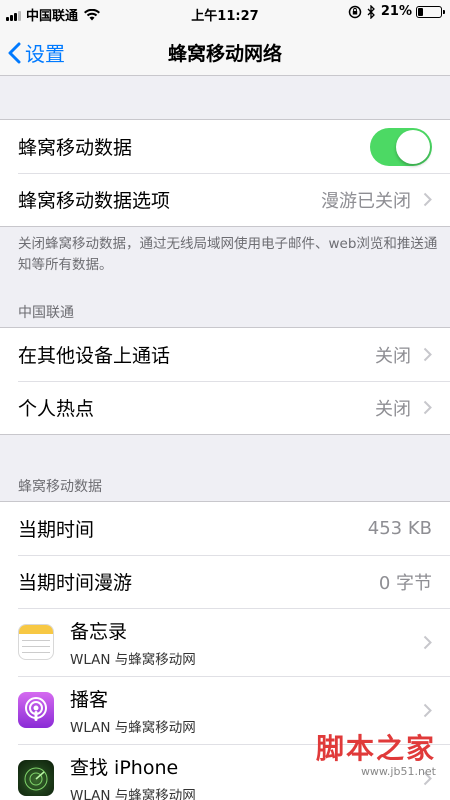 This screenshot has width=450, height=800. I want to click on battery-icon, so click(430, 11).